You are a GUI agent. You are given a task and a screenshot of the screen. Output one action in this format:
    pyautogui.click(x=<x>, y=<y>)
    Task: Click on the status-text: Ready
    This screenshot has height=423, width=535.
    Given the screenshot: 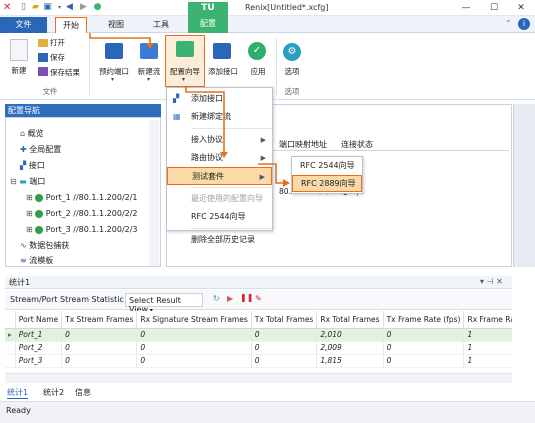 What is the action you would take?
    pyautogui.click(x=18, y=410)
    